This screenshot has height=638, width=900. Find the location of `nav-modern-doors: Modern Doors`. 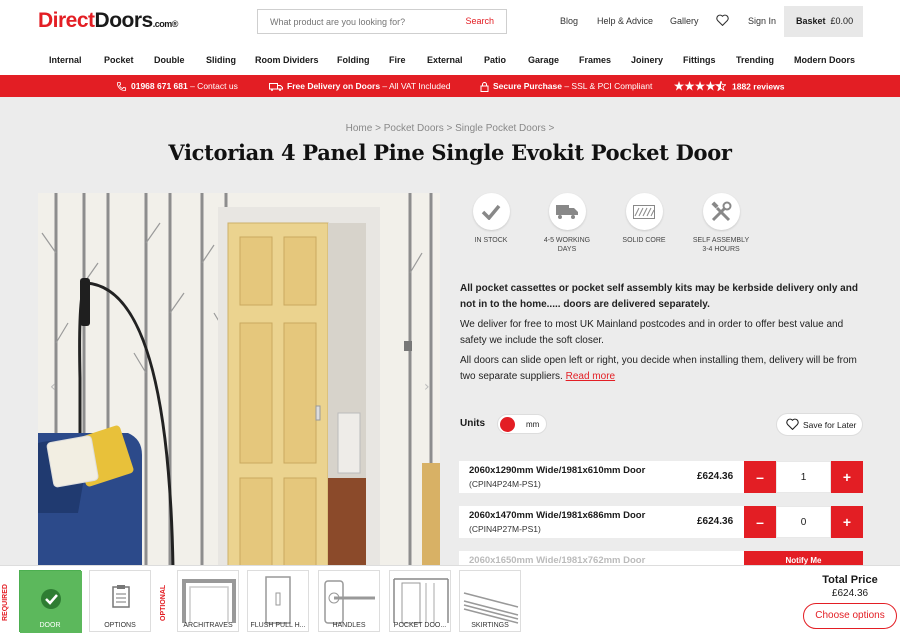

nav-modern-doors: Modern Doors is located at coordinates (824, 60).